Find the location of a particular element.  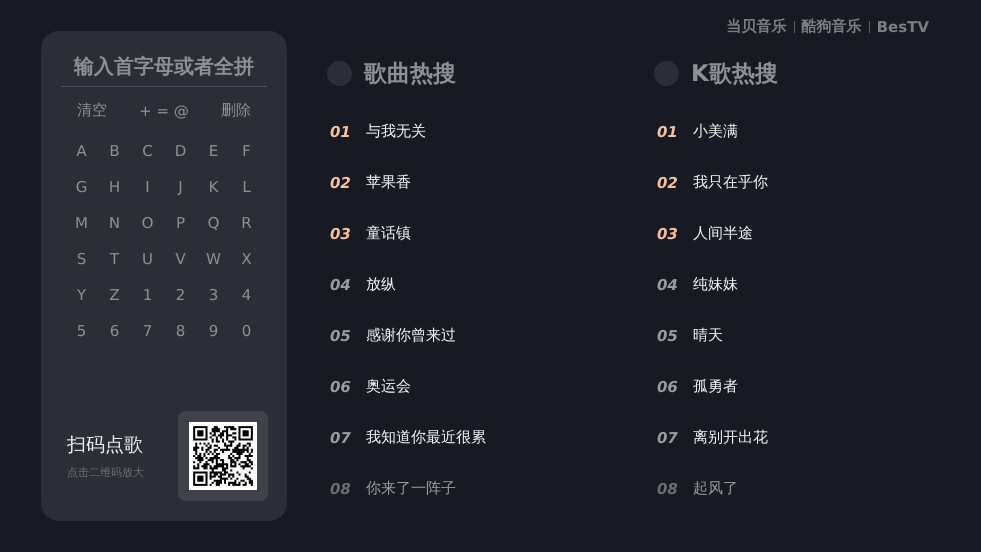

keyboard-key: 2 is located at coordinates (180, 295).